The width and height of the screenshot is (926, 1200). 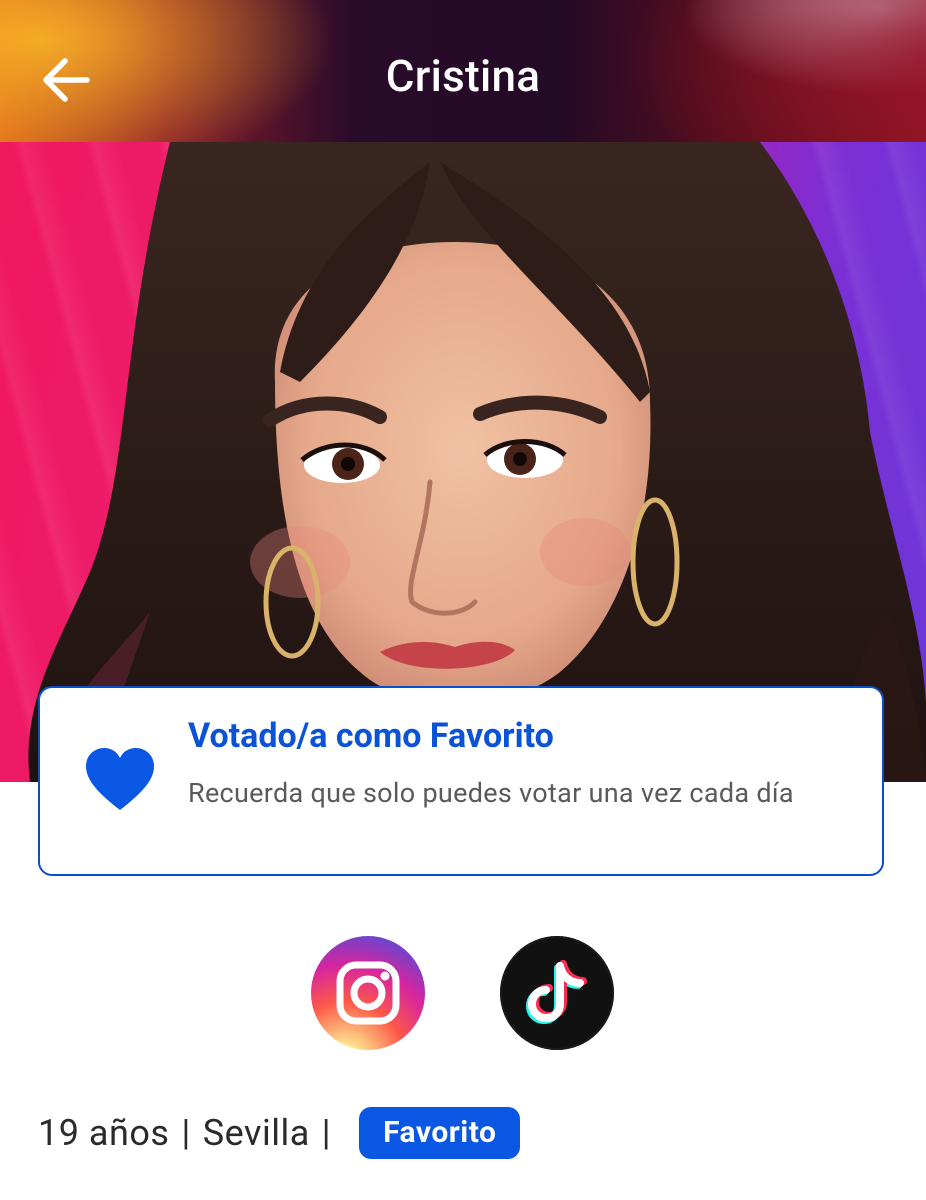 What do you see at coordinates (371, 736) in the screenshot?
I see `favorite-card-title: Votado/a como Favorito` at bounding box center [371, 736].